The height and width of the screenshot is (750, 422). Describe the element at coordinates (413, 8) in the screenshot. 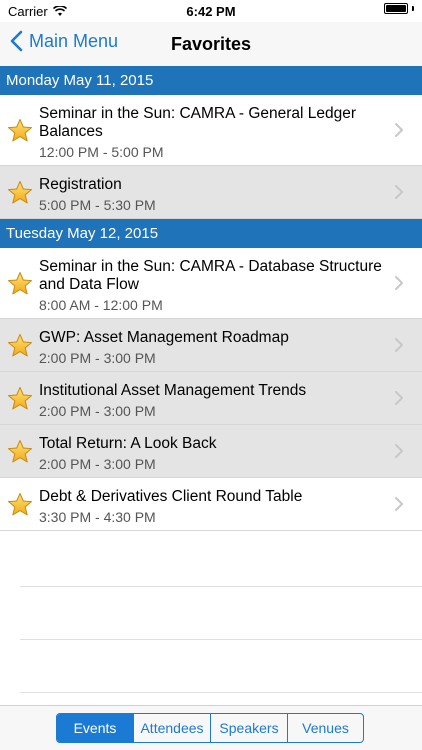

I see `battery-tip` at that location.